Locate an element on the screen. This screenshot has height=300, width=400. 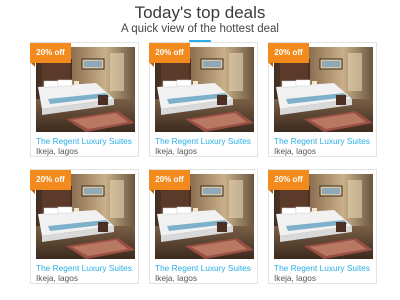
section-subtitle: A quick view of the hottest deal is located at coordinates (200, 29).